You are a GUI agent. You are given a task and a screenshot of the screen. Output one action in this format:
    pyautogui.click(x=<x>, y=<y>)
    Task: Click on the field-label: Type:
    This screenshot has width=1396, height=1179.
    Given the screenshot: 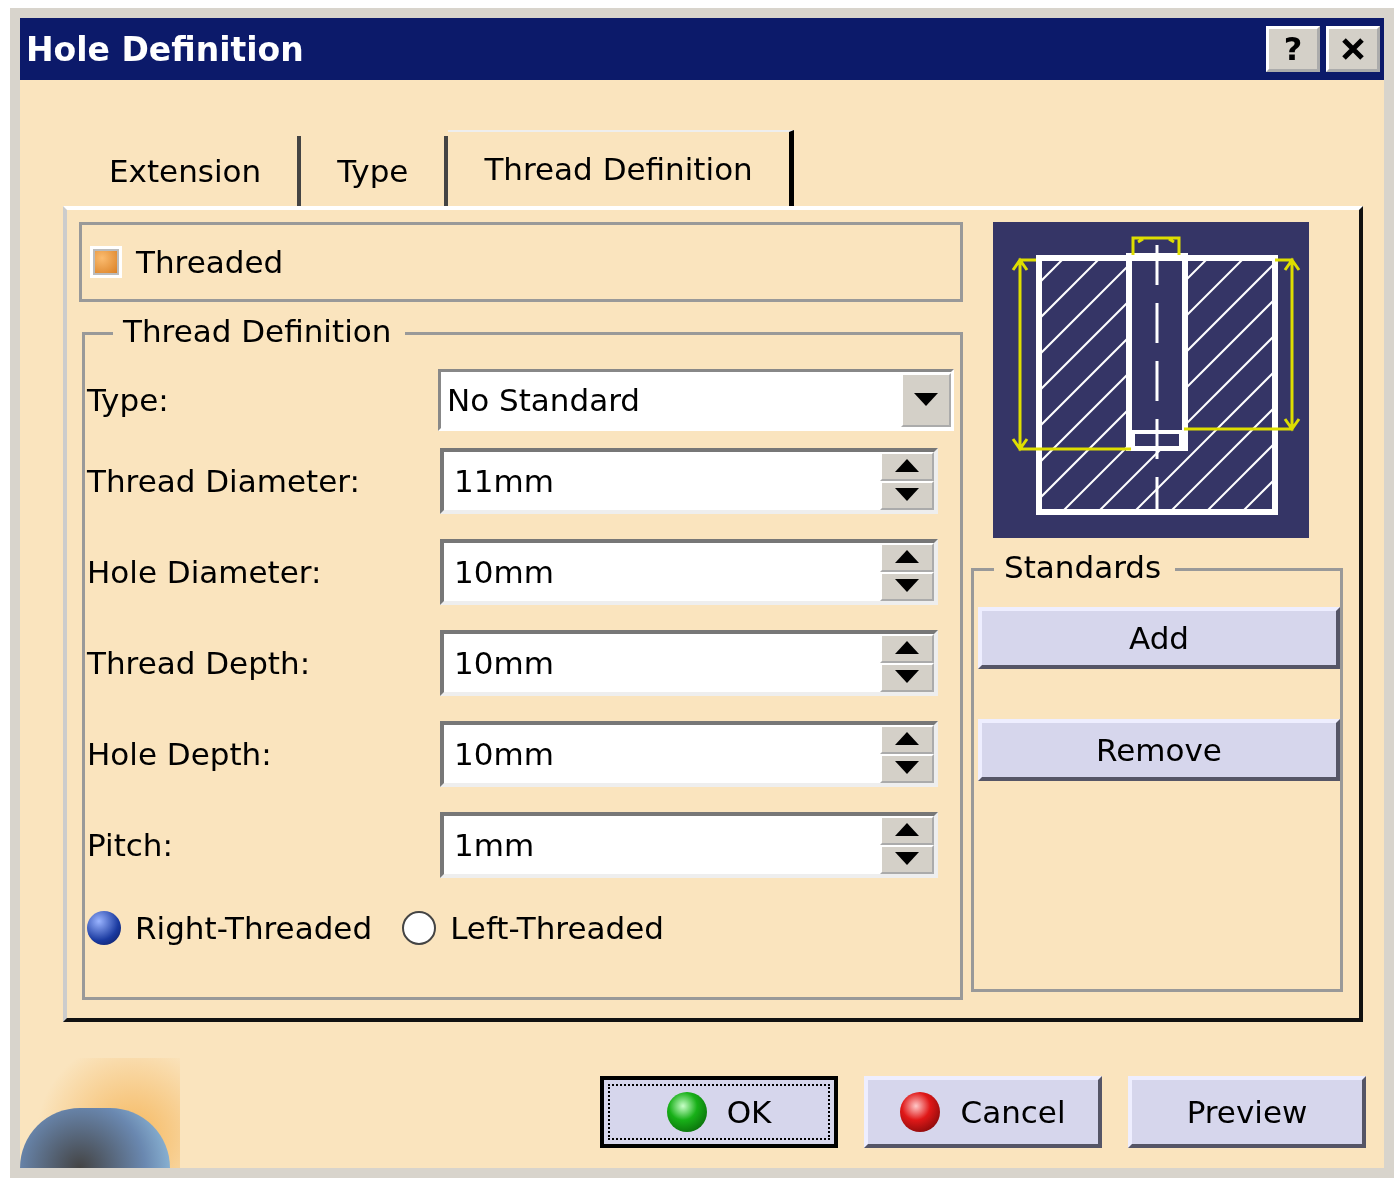 What is the action you would take?
    pyautogui.click(x=128, y=400)
    